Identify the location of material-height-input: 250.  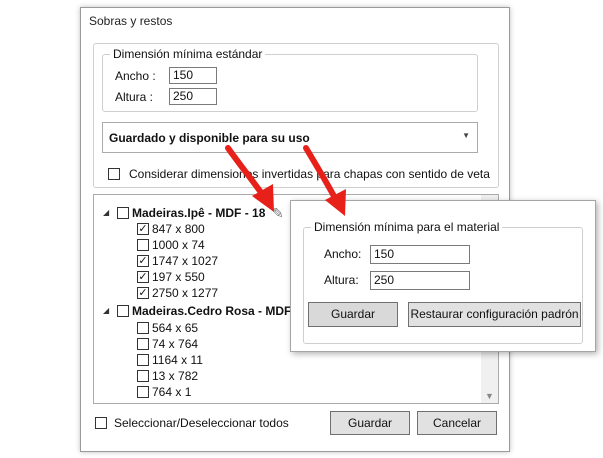
(420, 280).